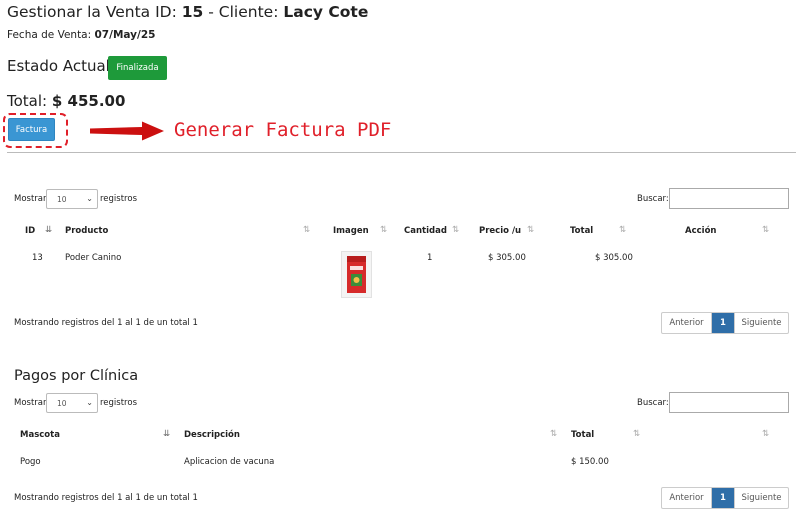 The height and width of the screenshot is (525, 800). I want to click on annotation-text: Generar Factura PDF, so click(283, 130).